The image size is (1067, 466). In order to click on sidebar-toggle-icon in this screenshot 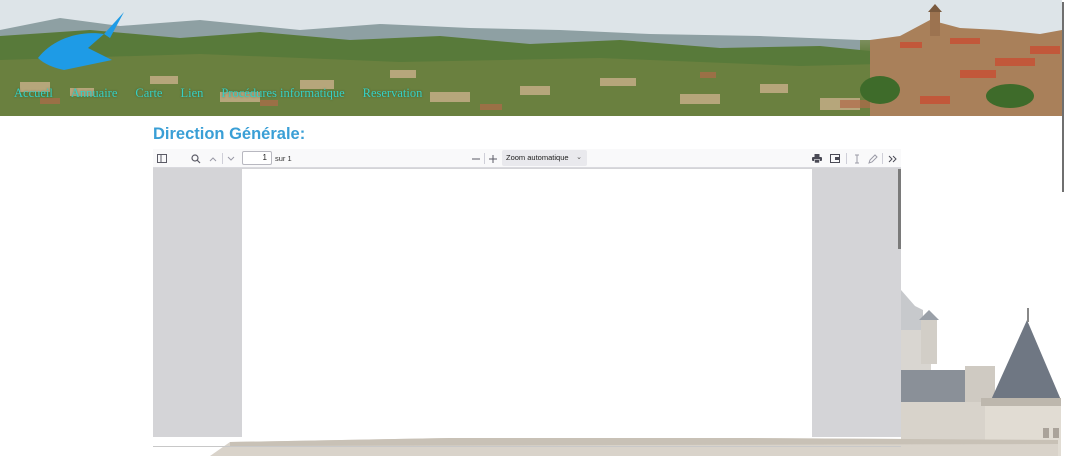, I will do `click(162, 158)`.